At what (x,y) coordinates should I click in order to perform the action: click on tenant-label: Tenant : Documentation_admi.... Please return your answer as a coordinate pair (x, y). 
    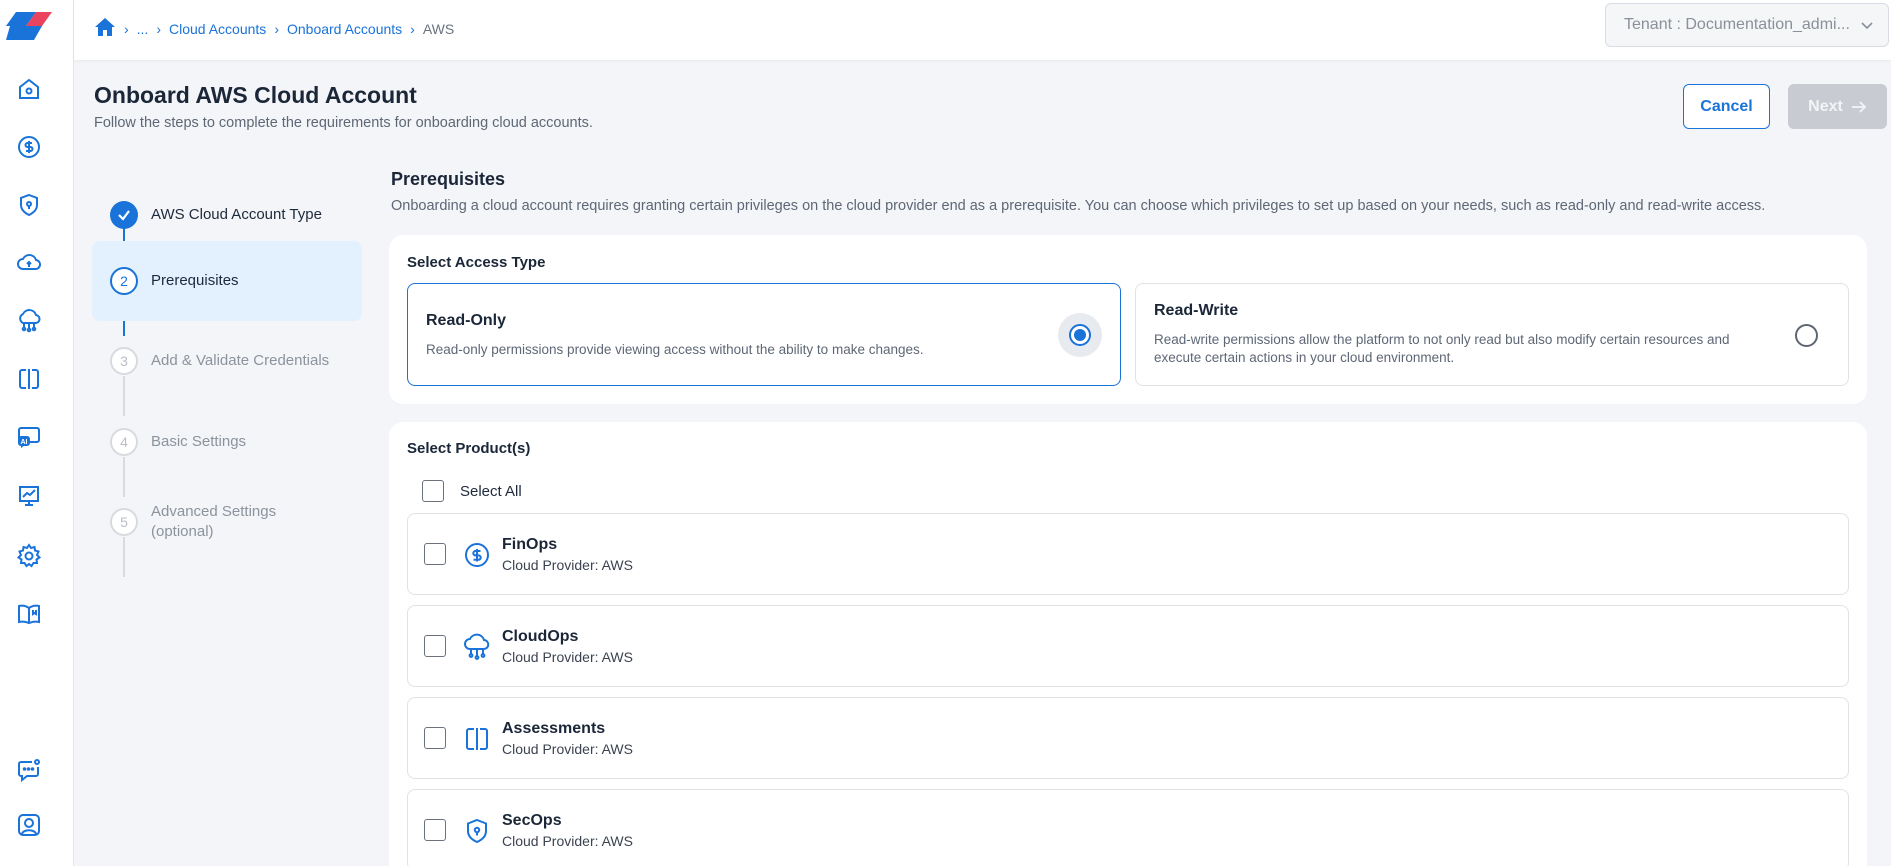
    Looking at the image, I should click on (1737, 24).